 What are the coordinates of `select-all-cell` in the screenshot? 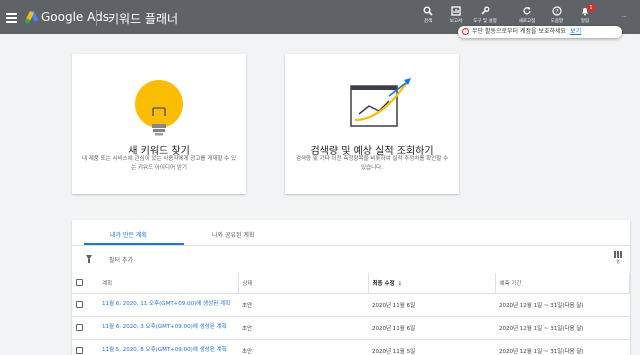 It's located at (85, 283).